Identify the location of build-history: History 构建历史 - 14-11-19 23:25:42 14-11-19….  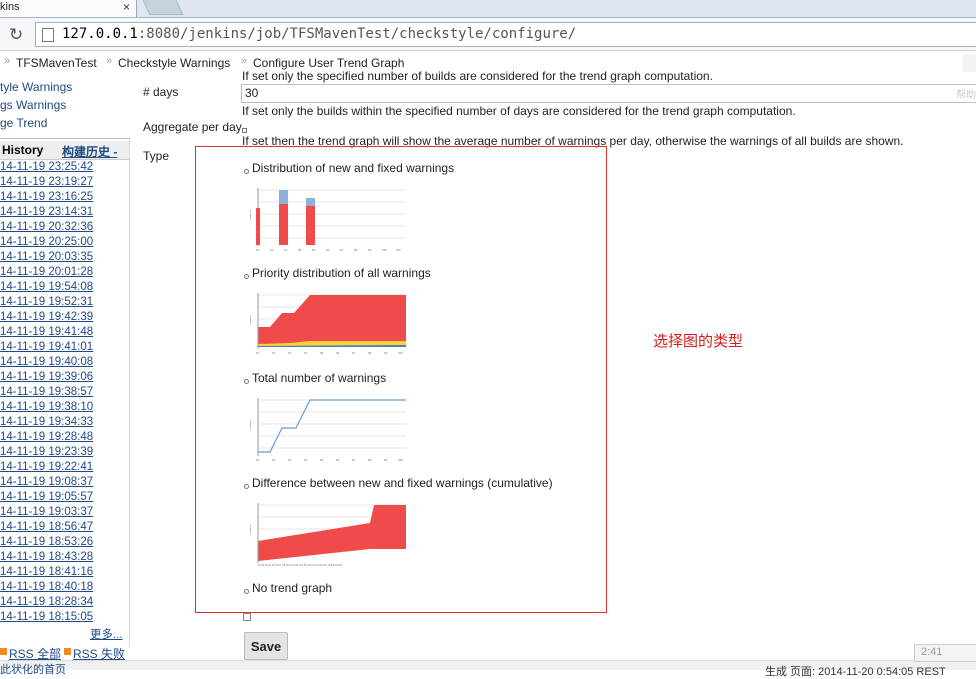
(65, 392).